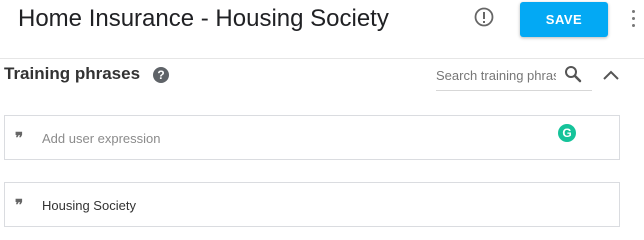  I want to click on help-circle-icon: ?, so click(161, 75).